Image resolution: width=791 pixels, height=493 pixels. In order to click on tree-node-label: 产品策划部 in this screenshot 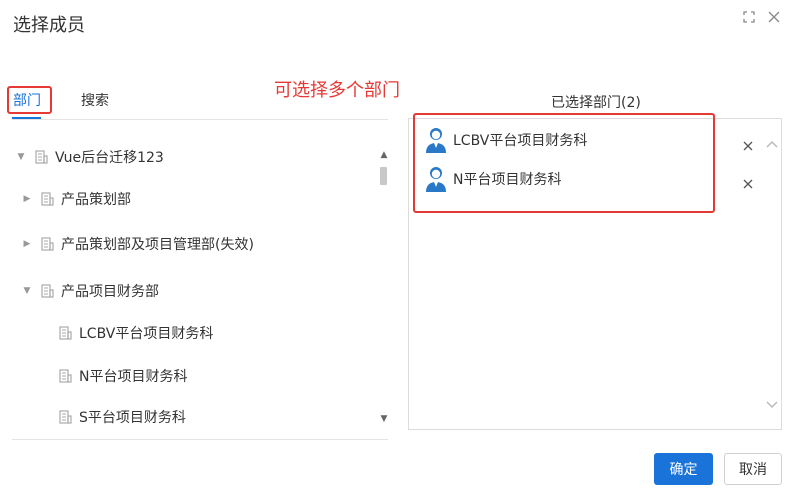, I will do `click(96, 200)`.